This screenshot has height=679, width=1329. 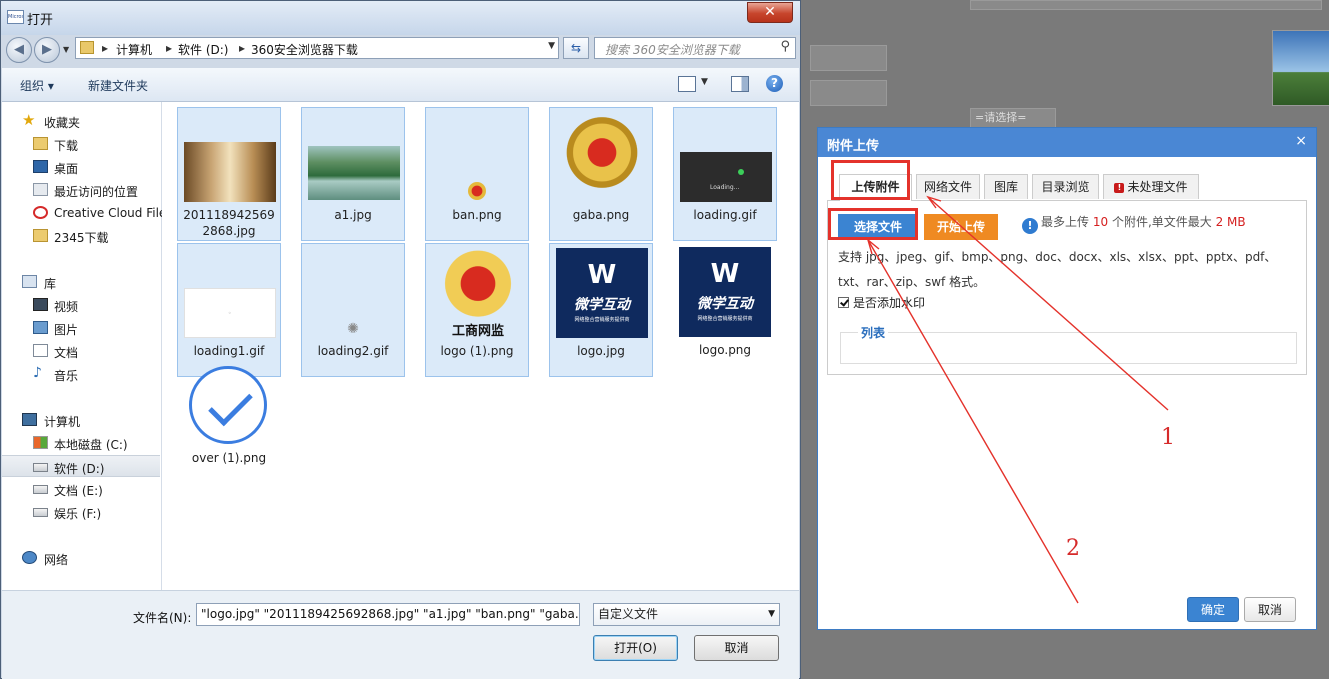 What do you see at coordinates (81, 121) in the screenshot?
I see `sidebar-favorites: ★ 收藏夹` at bounding box center [81, 121].